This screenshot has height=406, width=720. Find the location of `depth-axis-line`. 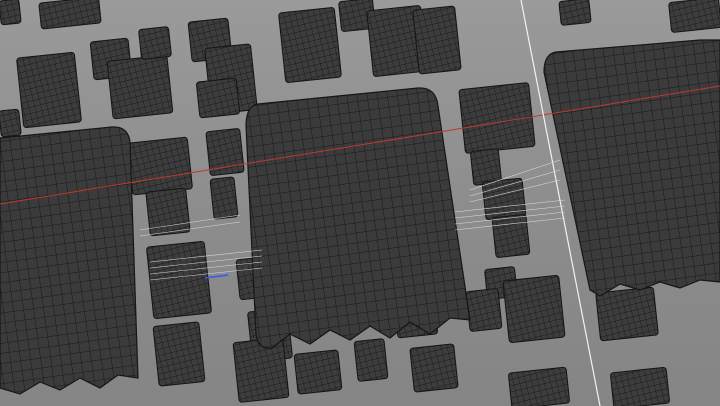

depth-axis-line is located at coordinates (216, 276).